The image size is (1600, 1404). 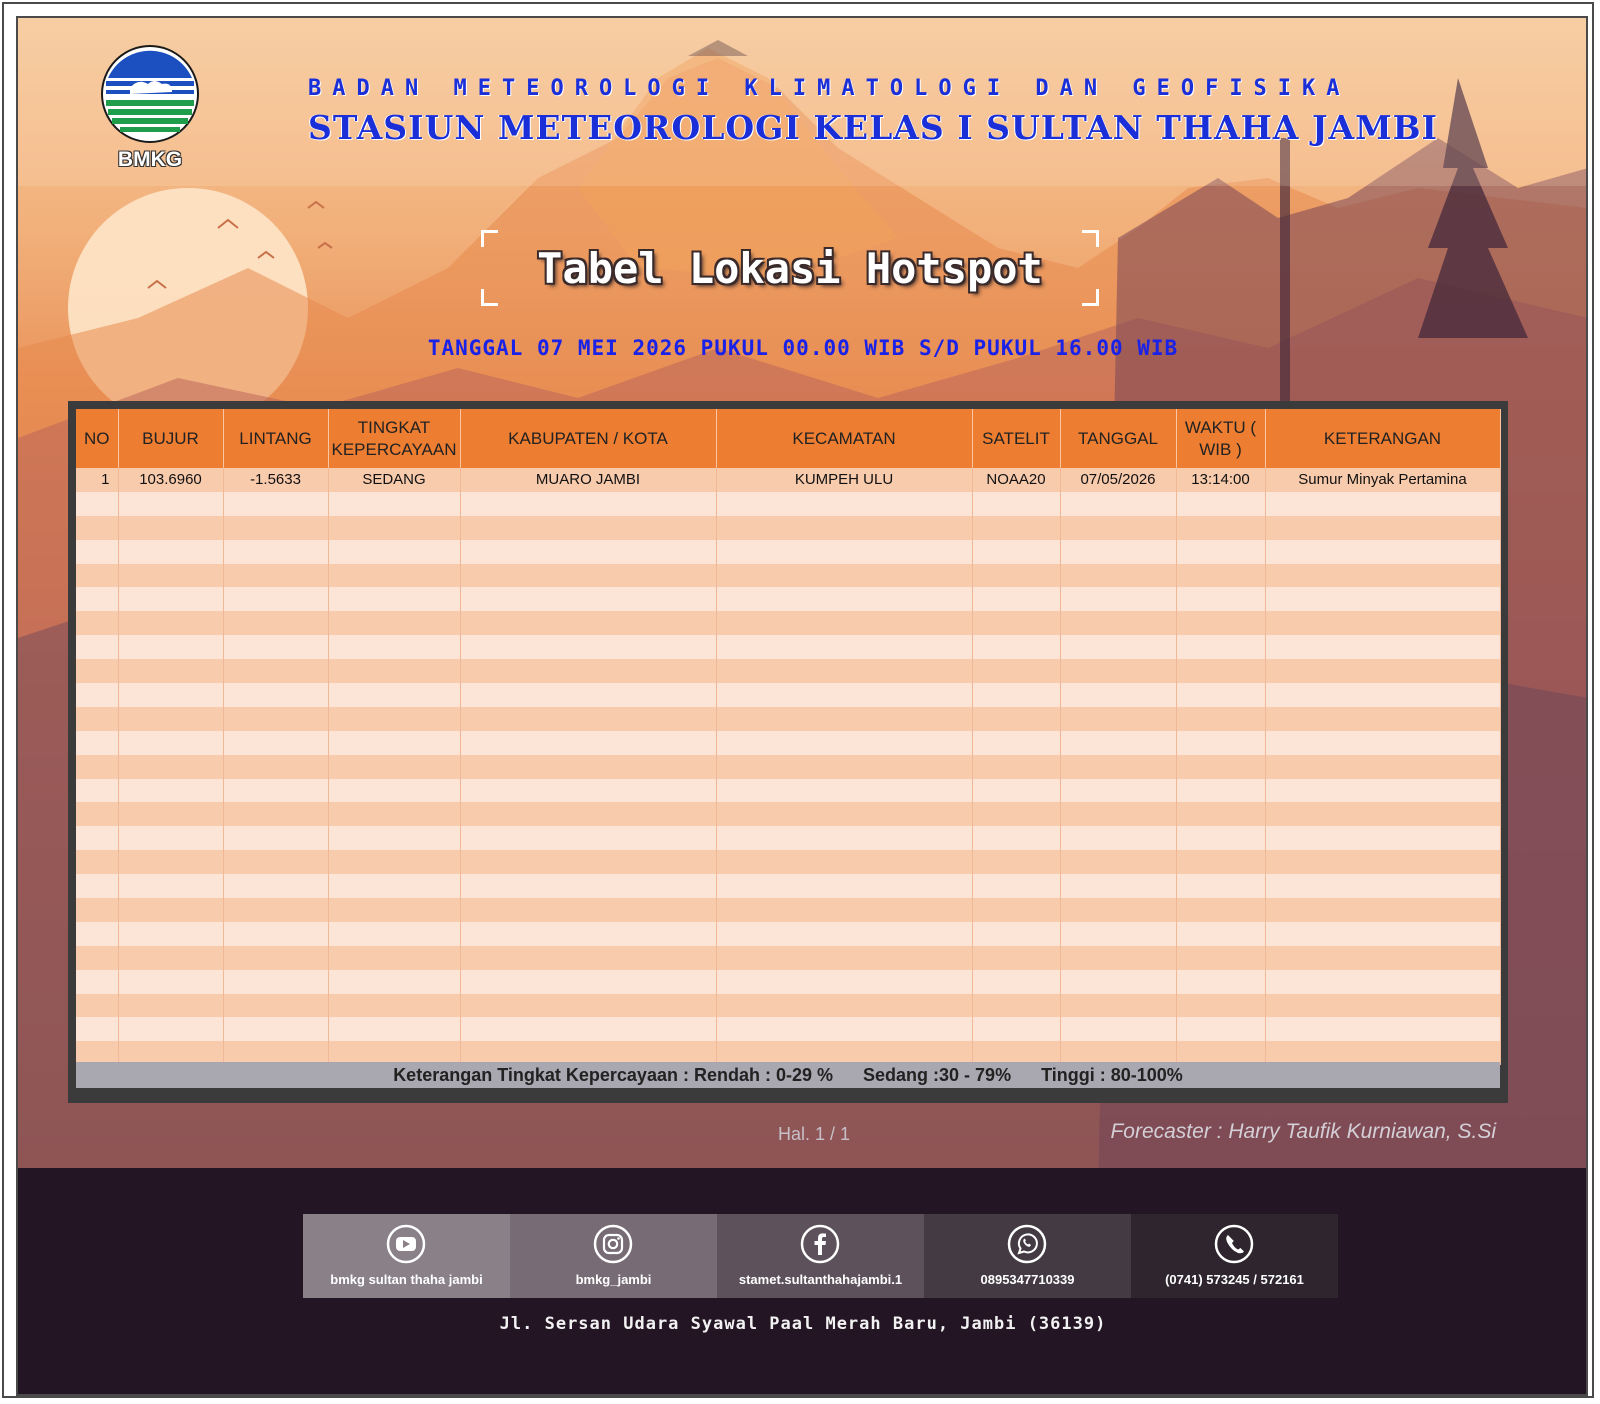 What do you see at coordinates (1016, 480) in the screenshot?
I see `cell-satelit: NOAA20` at bounding box center [1016, 480].